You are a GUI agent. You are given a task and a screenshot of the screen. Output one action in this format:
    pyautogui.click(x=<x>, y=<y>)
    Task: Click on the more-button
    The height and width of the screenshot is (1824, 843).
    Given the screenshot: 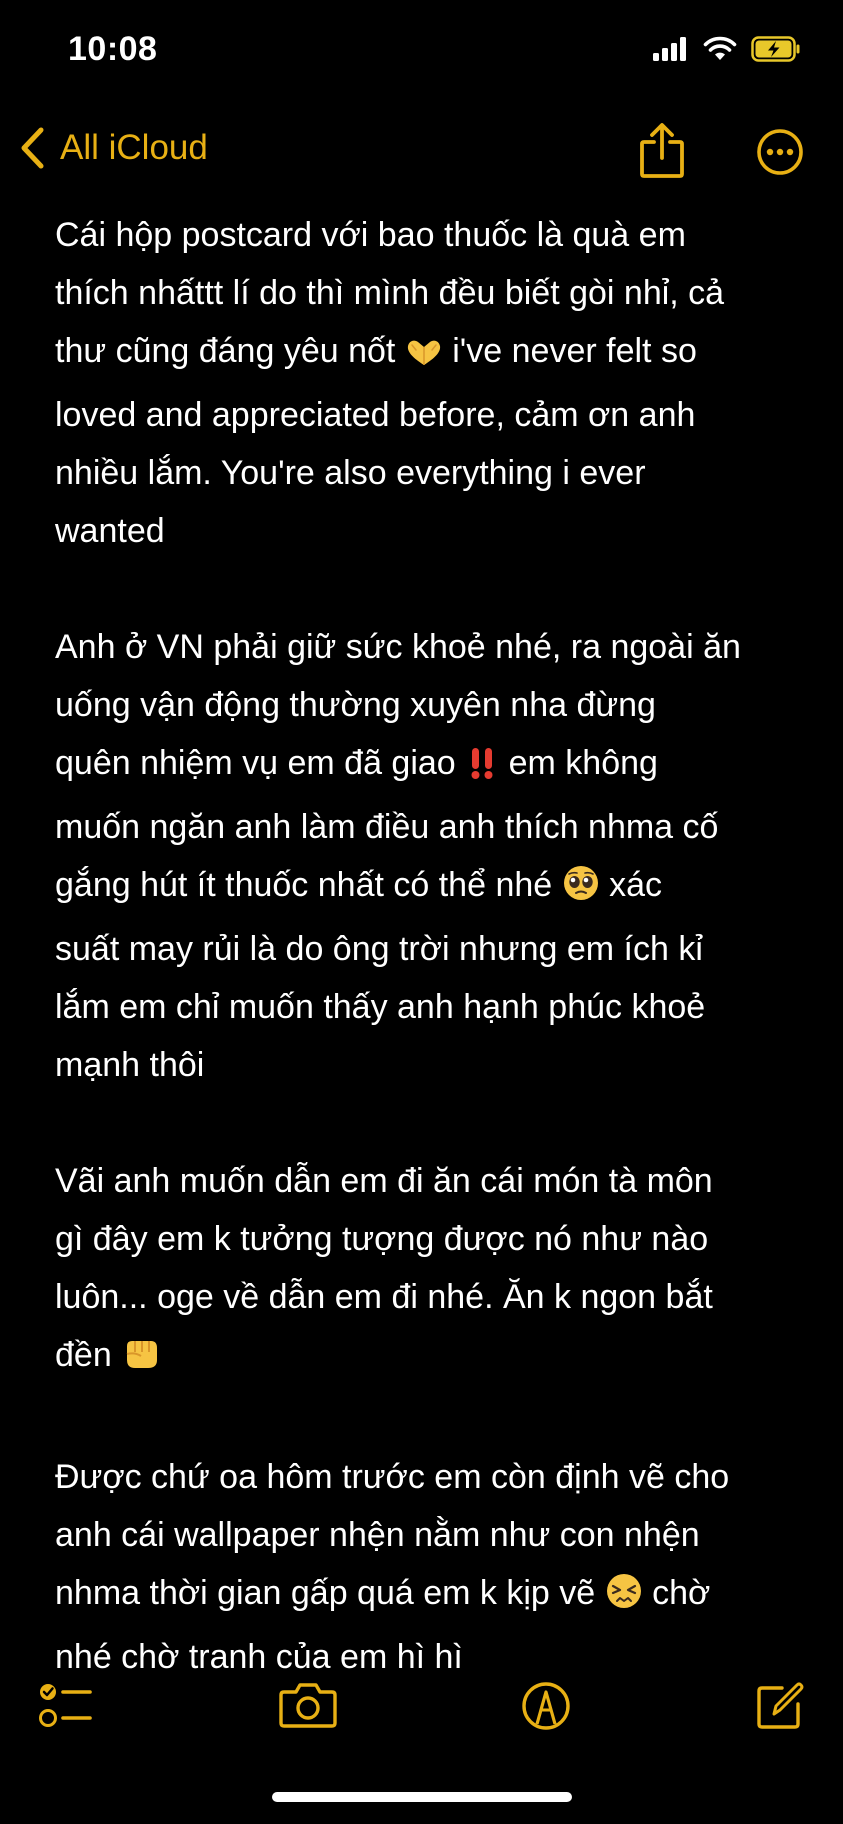 What is the action you would take?
    pyautogui.click(x=780, y=154)
    